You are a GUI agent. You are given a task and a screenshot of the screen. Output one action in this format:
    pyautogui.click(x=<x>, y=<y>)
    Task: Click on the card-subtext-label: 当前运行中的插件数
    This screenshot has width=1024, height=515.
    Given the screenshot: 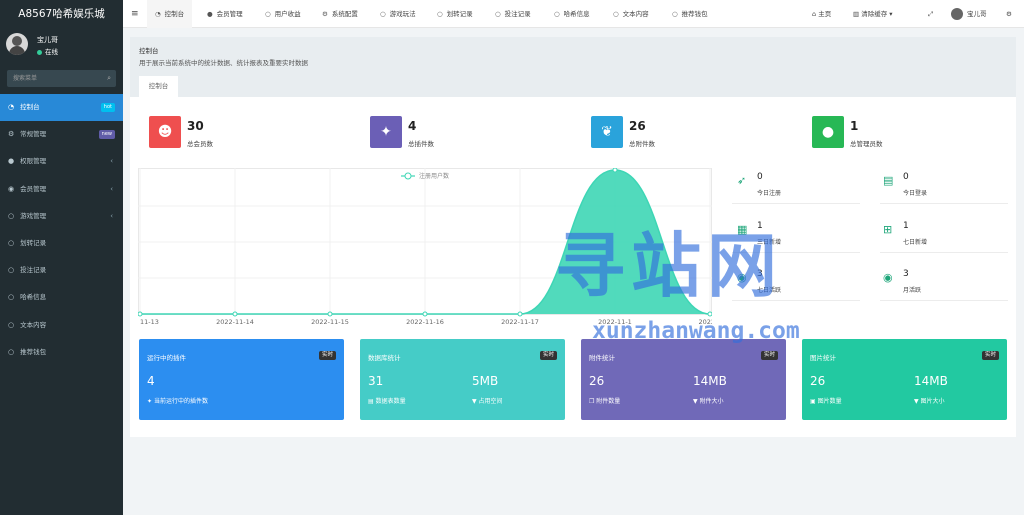 What is the action you would take?
    pyautogui.click(x=180, y=401)
    